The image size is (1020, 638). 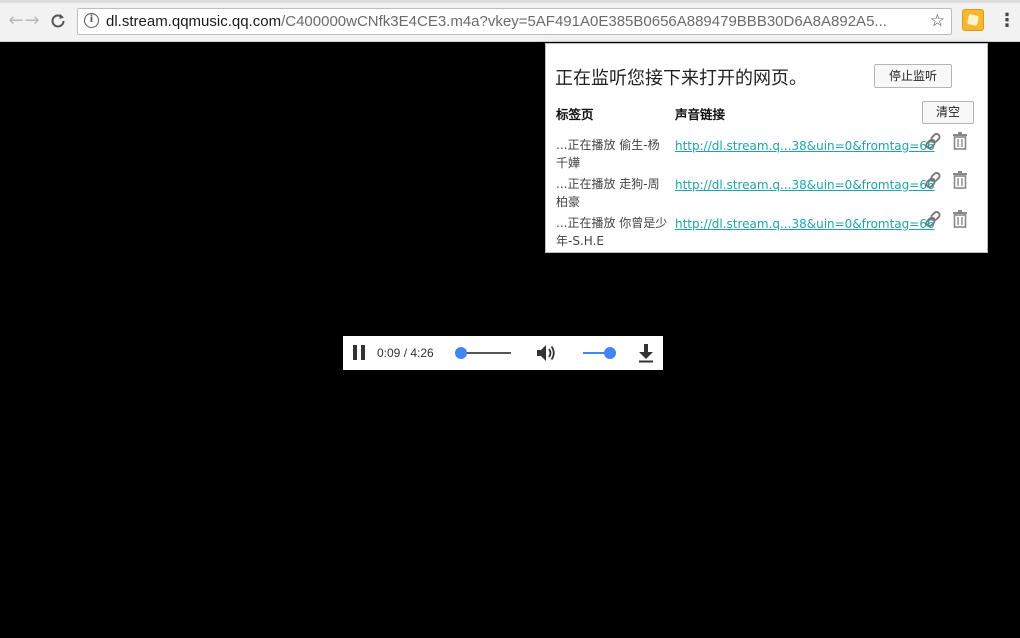 What do you see at coordinates (913, 76) in the screenshot?
I see `stop-listening-button: 停止监听` at bounding box center [913, 76].